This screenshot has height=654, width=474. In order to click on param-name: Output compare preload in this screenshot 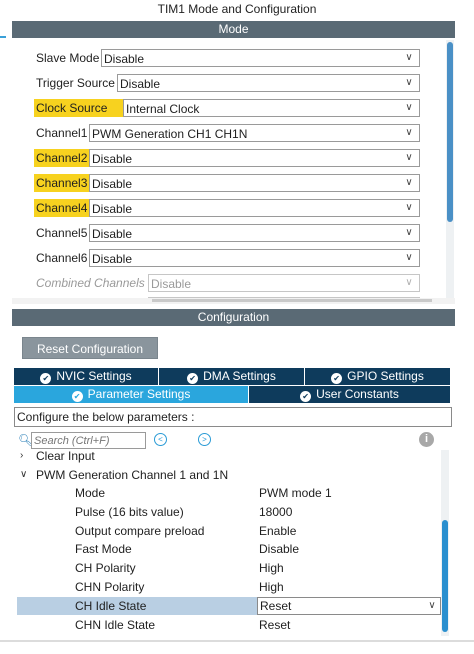, I will do `click(140, 531)`.